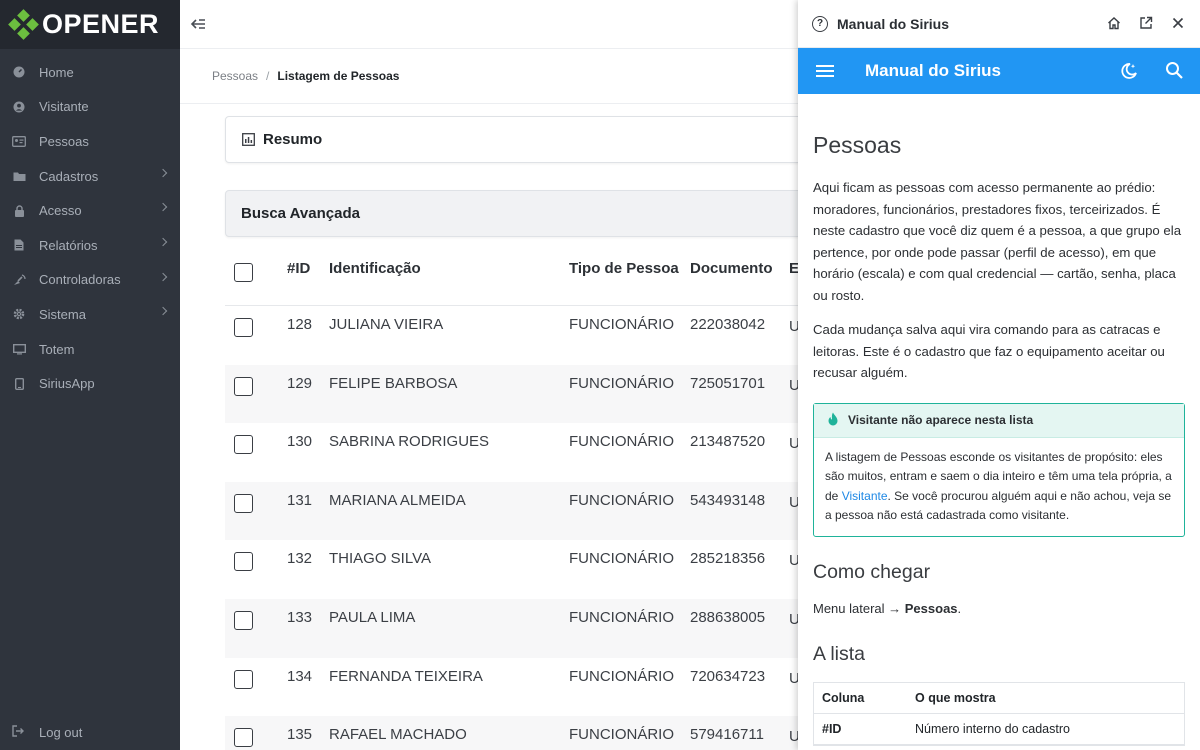 The height and width of the screenshot is (750, 1200). Describe the element at coordinates (90, 314) in the screenshot. I see `sidebar-item-sistema: Sistema` at that location.